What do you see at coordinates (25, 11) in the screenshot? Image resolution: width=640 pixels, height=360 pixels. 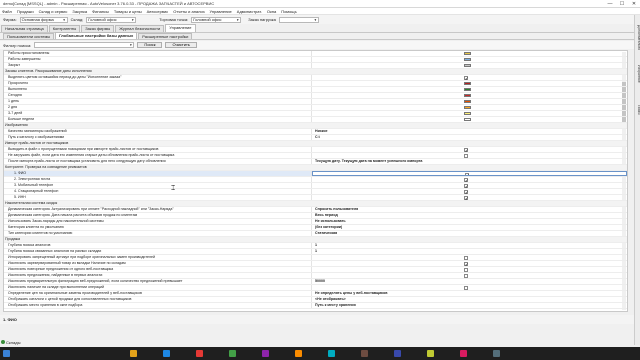 I see `menu-item: Продажи` at bounding box center [25, 11].